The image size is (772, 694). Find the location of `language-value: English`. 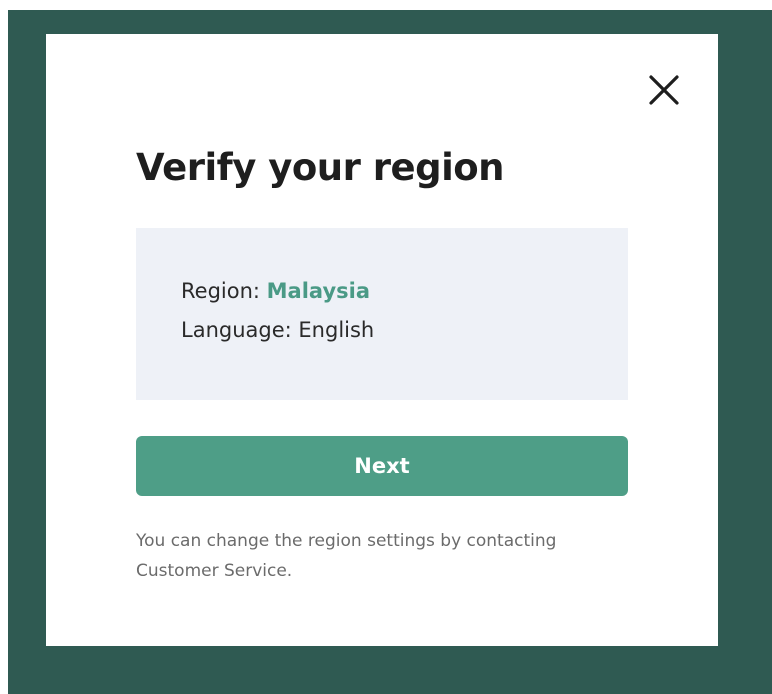

language-value: English is located at coordinates (336, 330).